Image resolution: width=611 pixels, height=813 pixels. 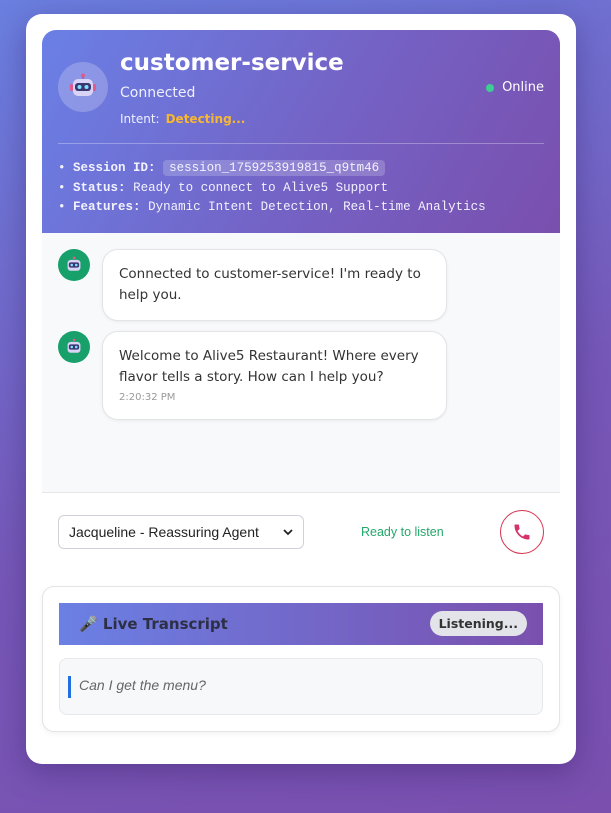 I want to click on voice-select: Jacqueline - Reassuring Agent, so click(x=181, y=532).